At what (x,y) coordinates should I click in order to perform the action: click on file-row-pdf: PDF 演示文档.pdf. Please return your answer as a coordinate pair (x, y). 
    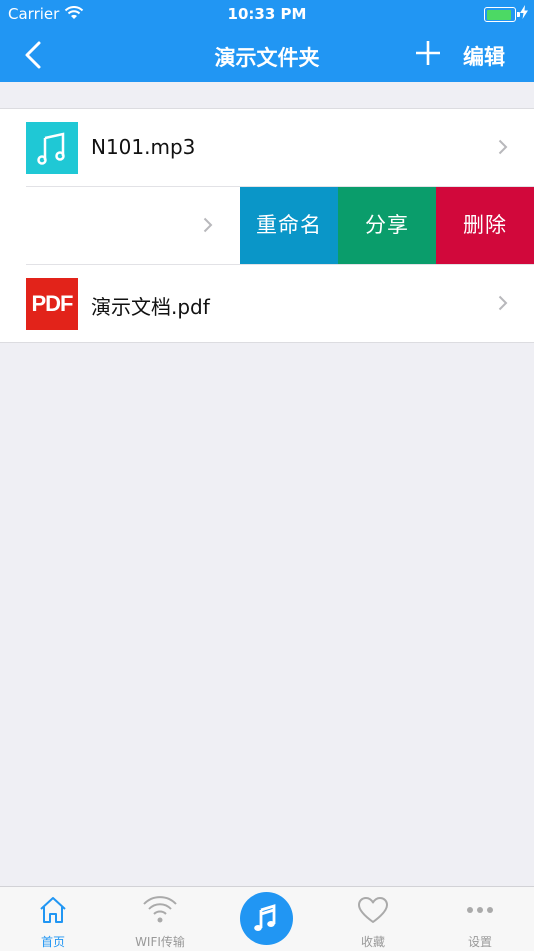
    Looking at the image, I should click on (280, 303).